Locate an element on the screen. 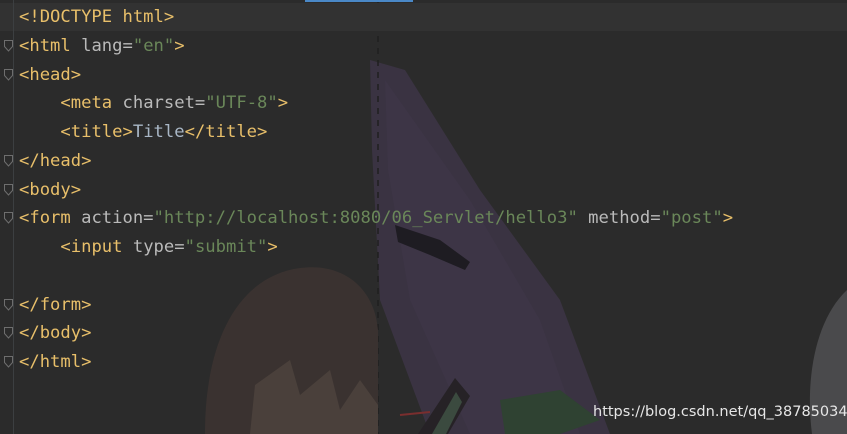 The width and height of the screenshot is (847, 434). code-line: </html> is located at coordinates (368, 362).